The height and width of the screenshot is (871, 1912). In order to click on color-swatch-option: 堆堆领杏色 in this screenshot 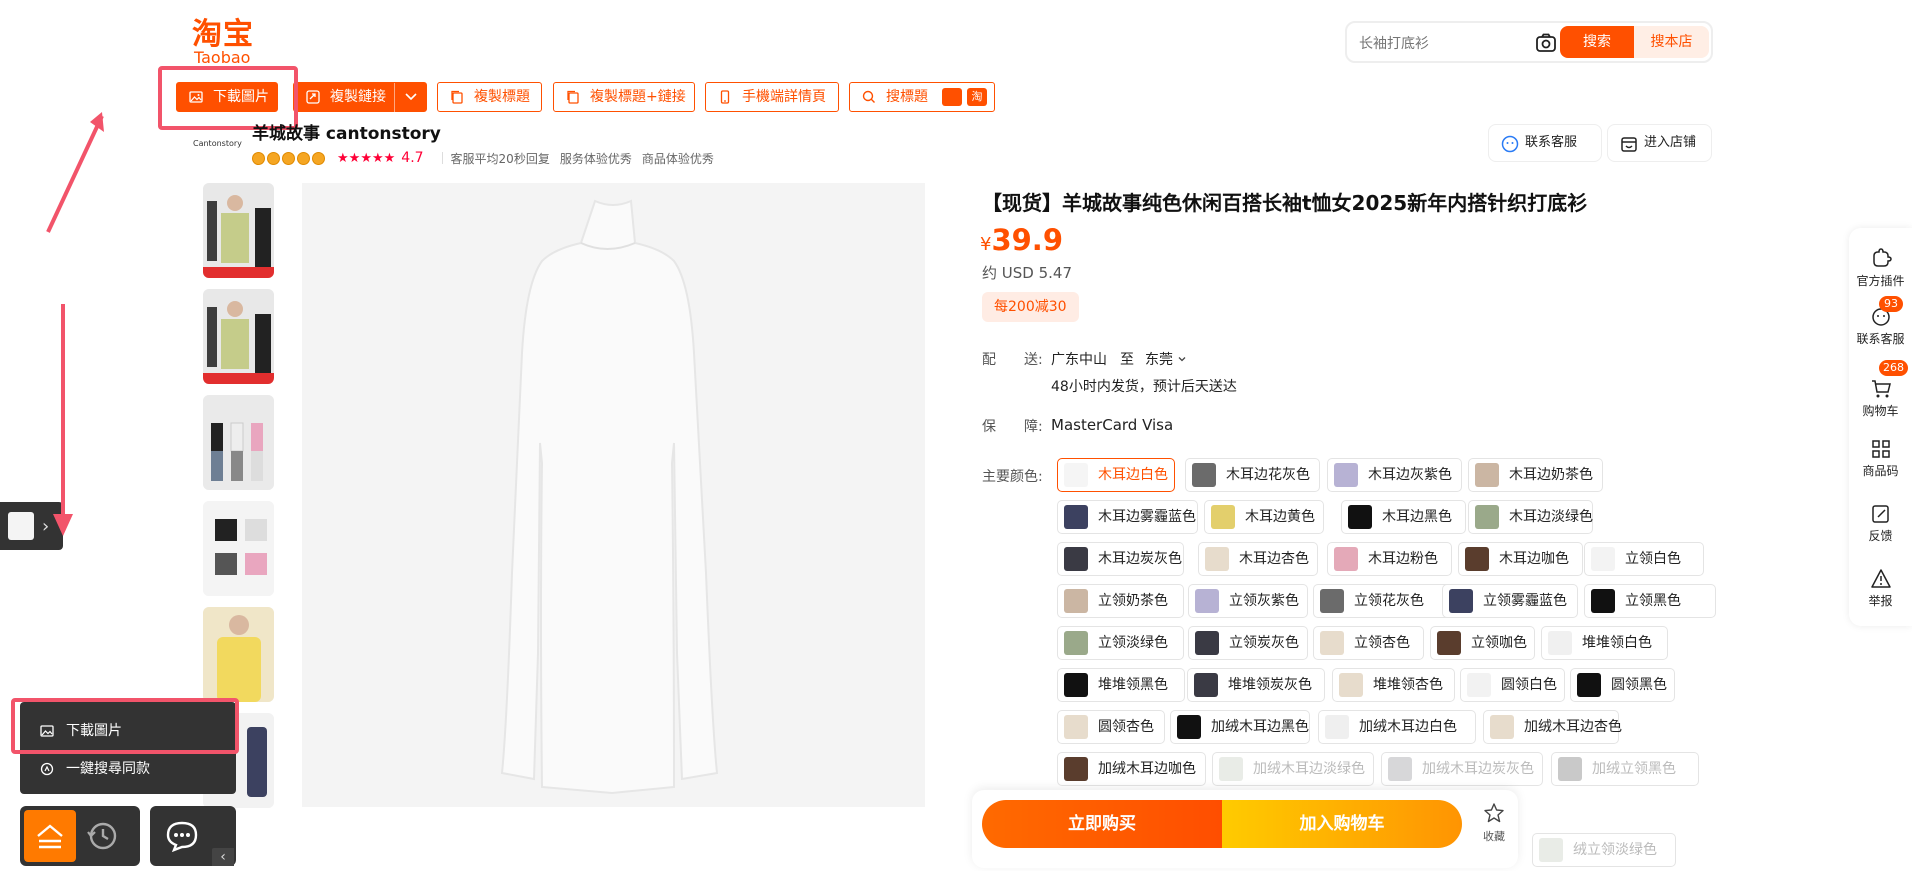, I will do `click(1393, 685)`.